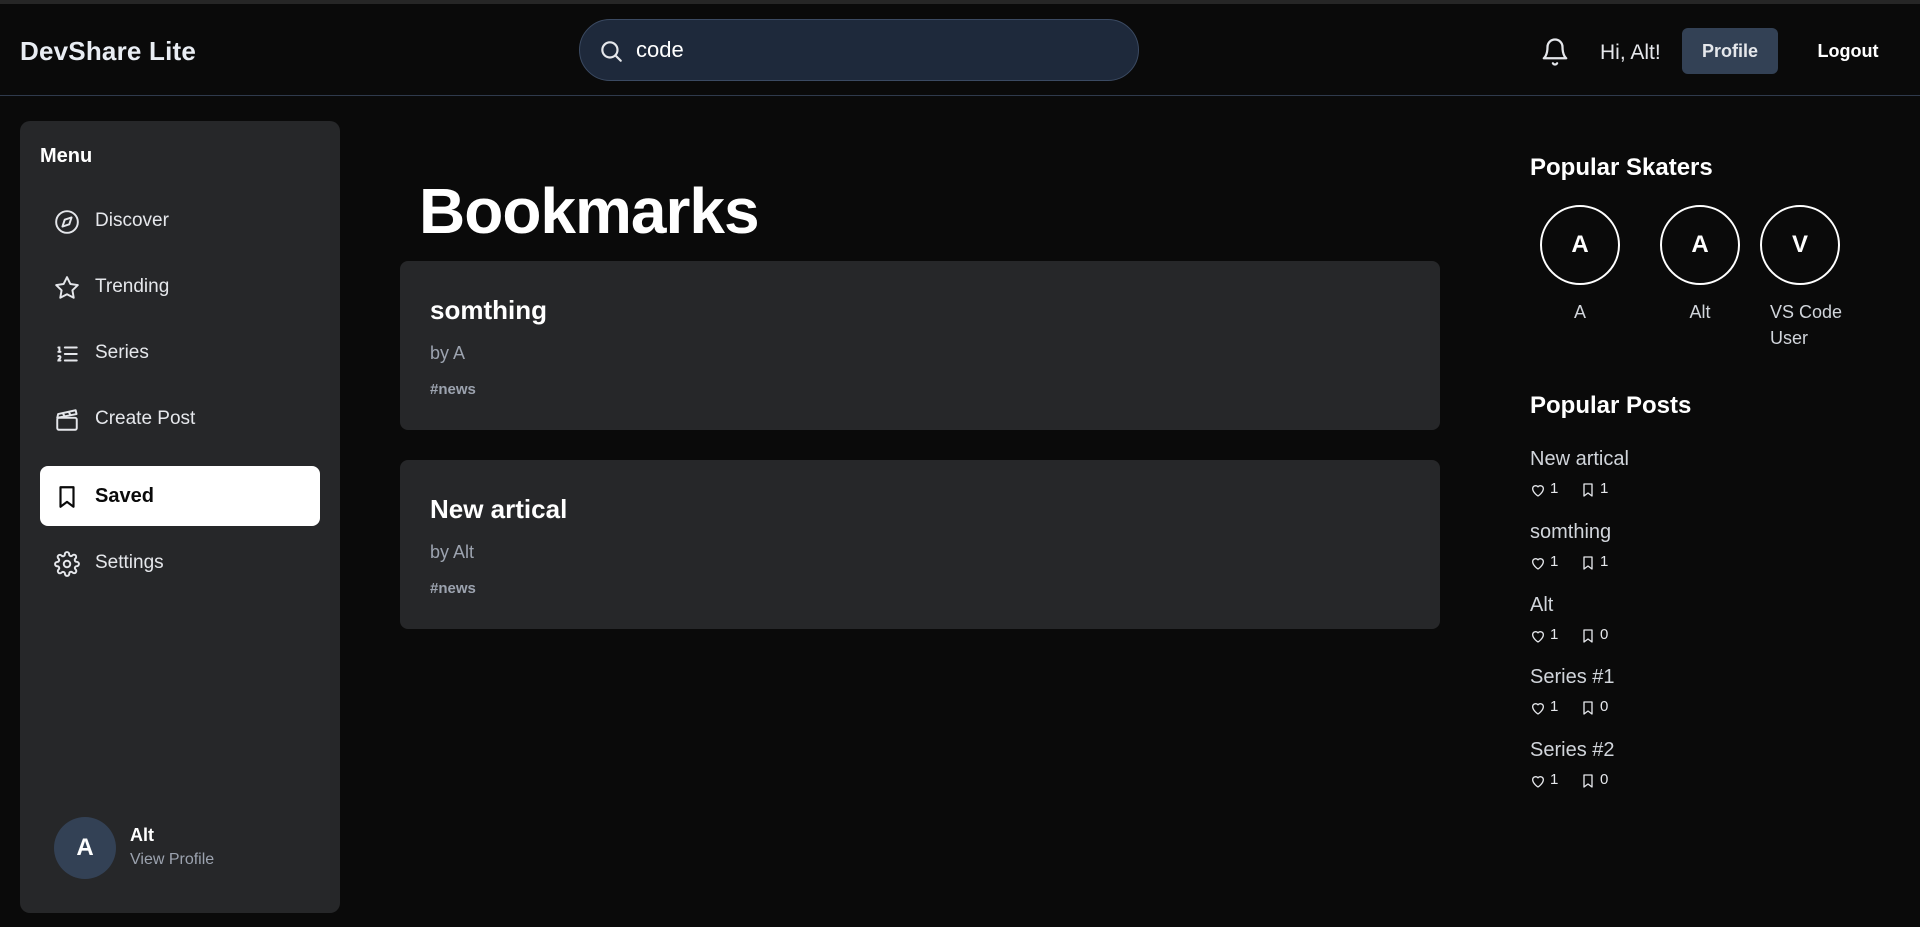  Describe the element at coordinates (488, 310) in the screenshot. I see `card-title: somthing` at that location.